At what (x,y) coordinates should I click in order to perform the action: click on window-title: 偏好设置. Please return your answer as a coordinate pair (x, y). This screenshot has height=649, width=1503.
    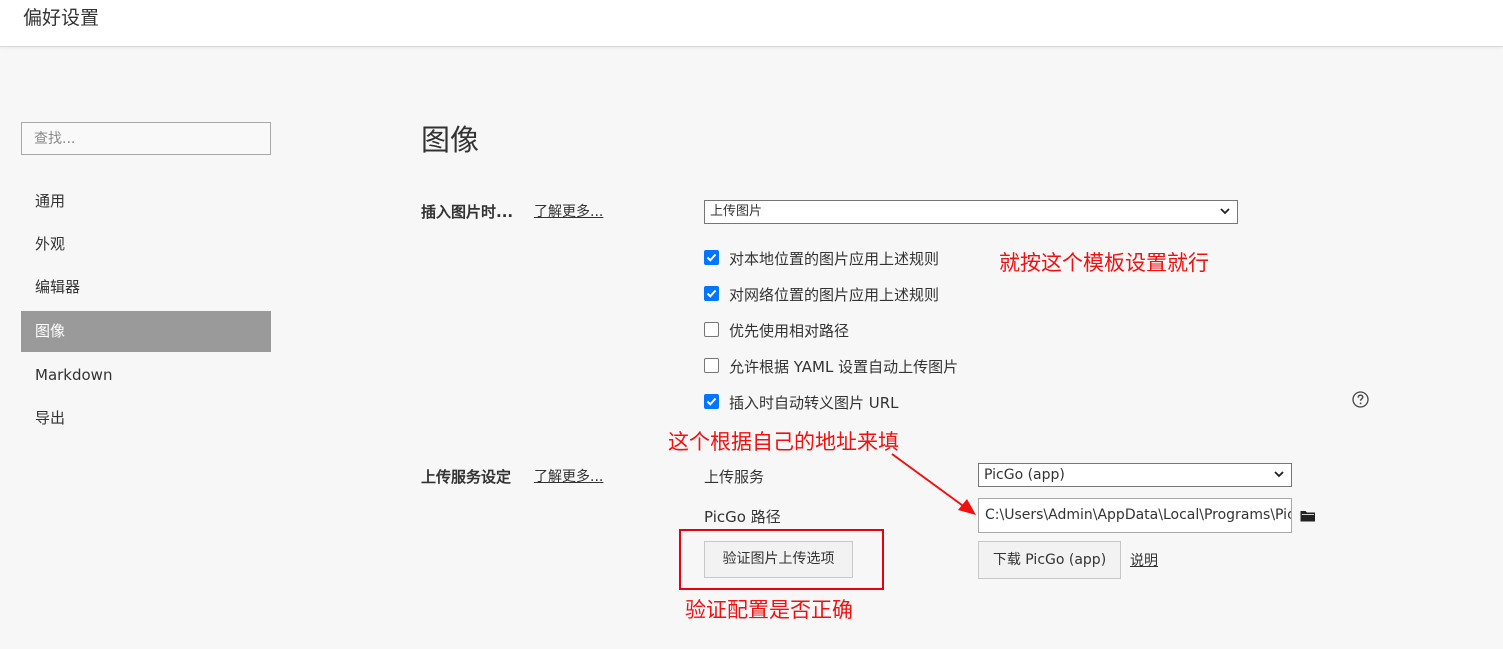
    Looking at the image, I should click on (61, 18).